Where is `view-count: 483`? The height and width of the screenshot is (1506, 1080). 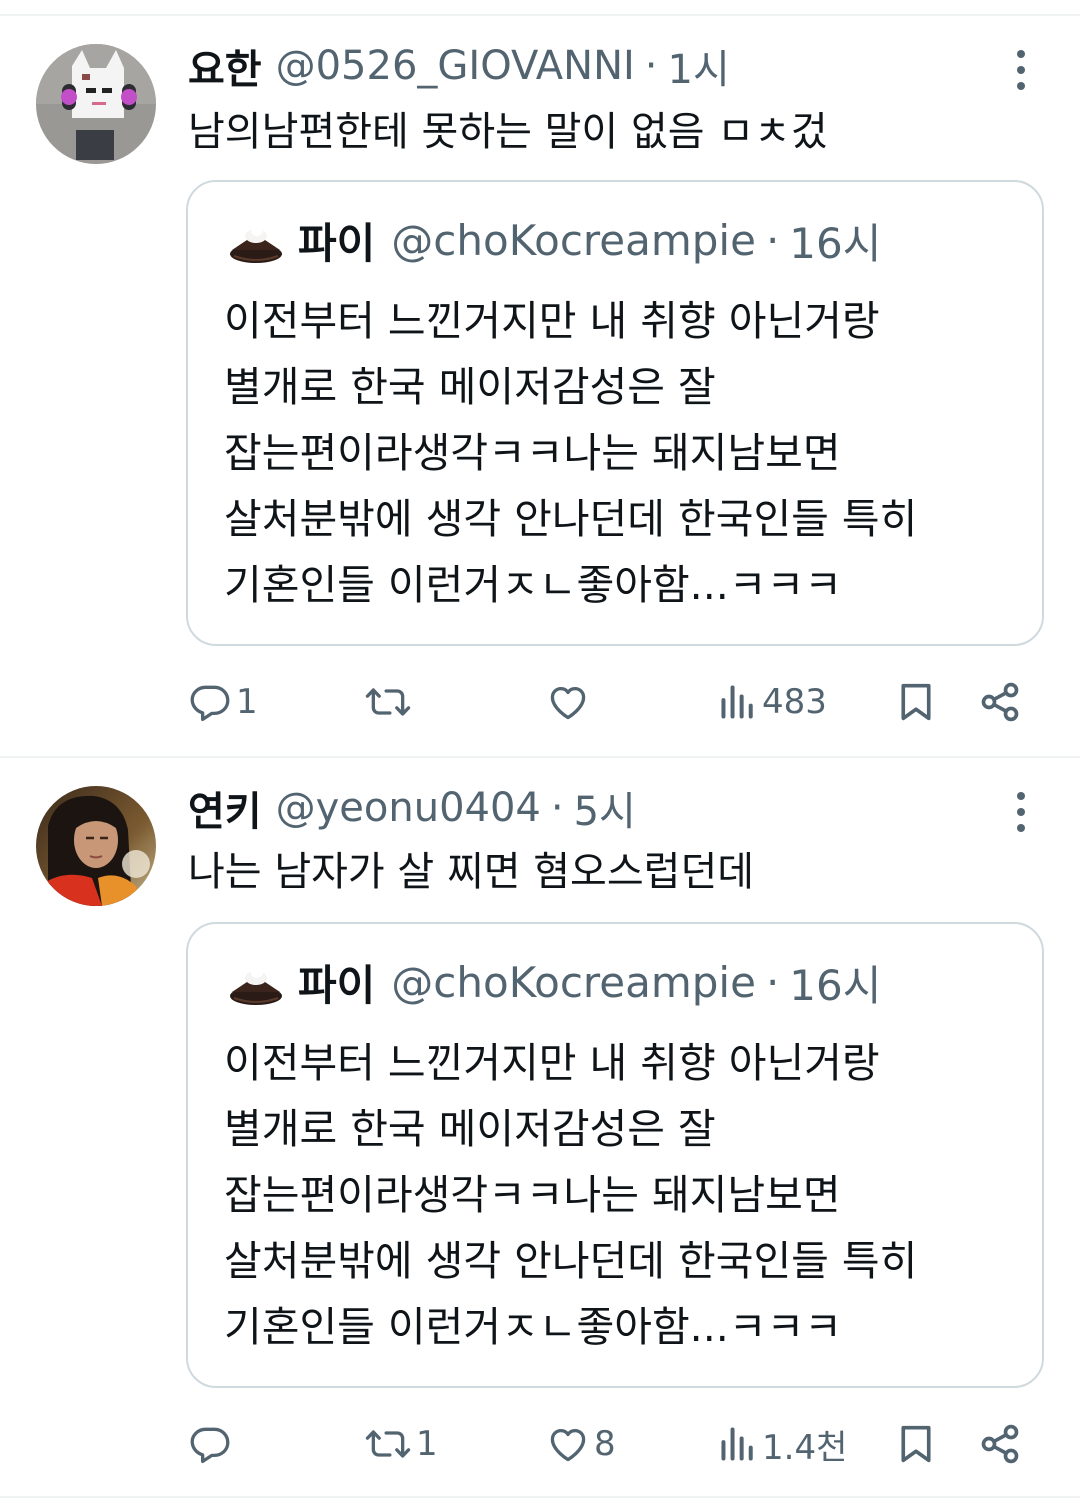 view-count: 483 is located at coordinates (794, 702).